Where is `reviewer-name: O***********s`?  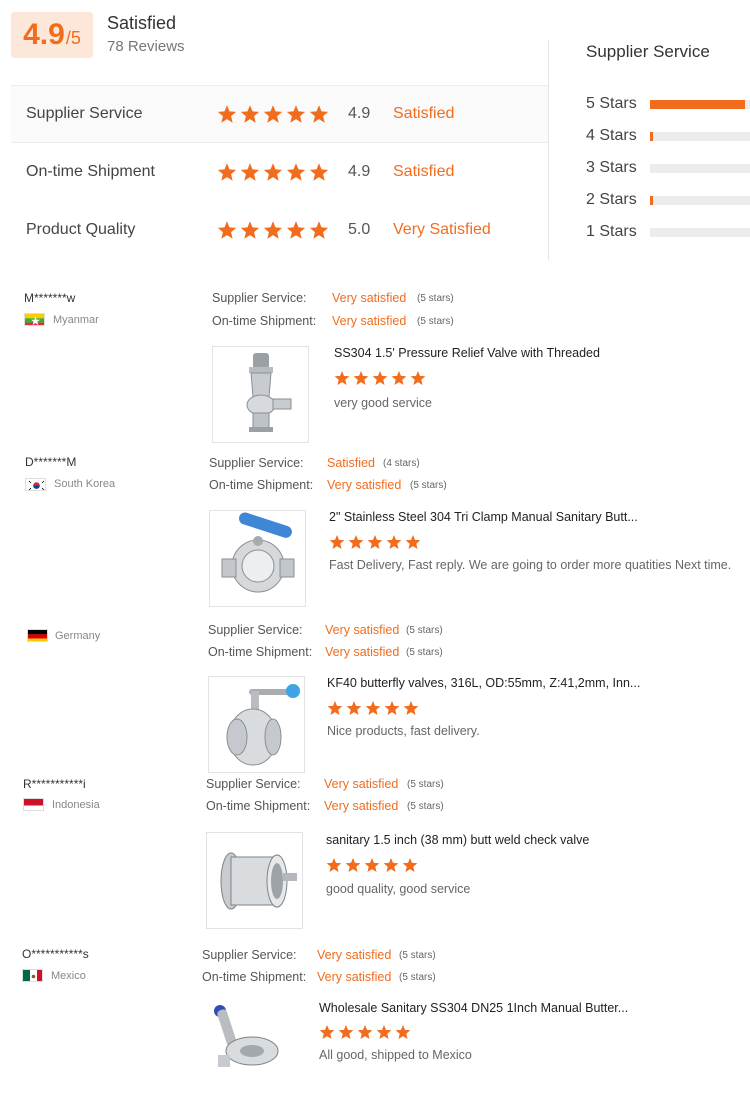
reviewer-name: O***********s is located at coordinates (55, 954).